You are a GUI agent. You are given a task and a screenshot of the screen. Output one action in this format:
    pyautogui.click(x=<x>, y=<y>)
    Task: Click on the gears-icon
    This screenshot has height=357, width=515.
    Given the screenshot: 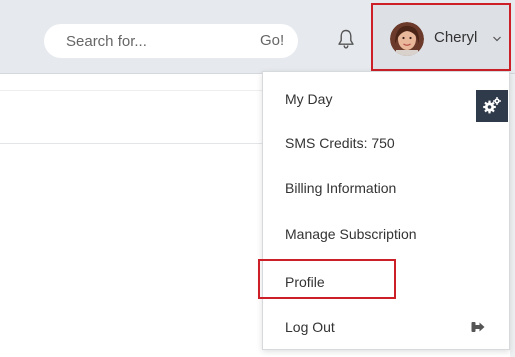 What is the action you would take?
    pyautogui.click(x=492, y=105)
    